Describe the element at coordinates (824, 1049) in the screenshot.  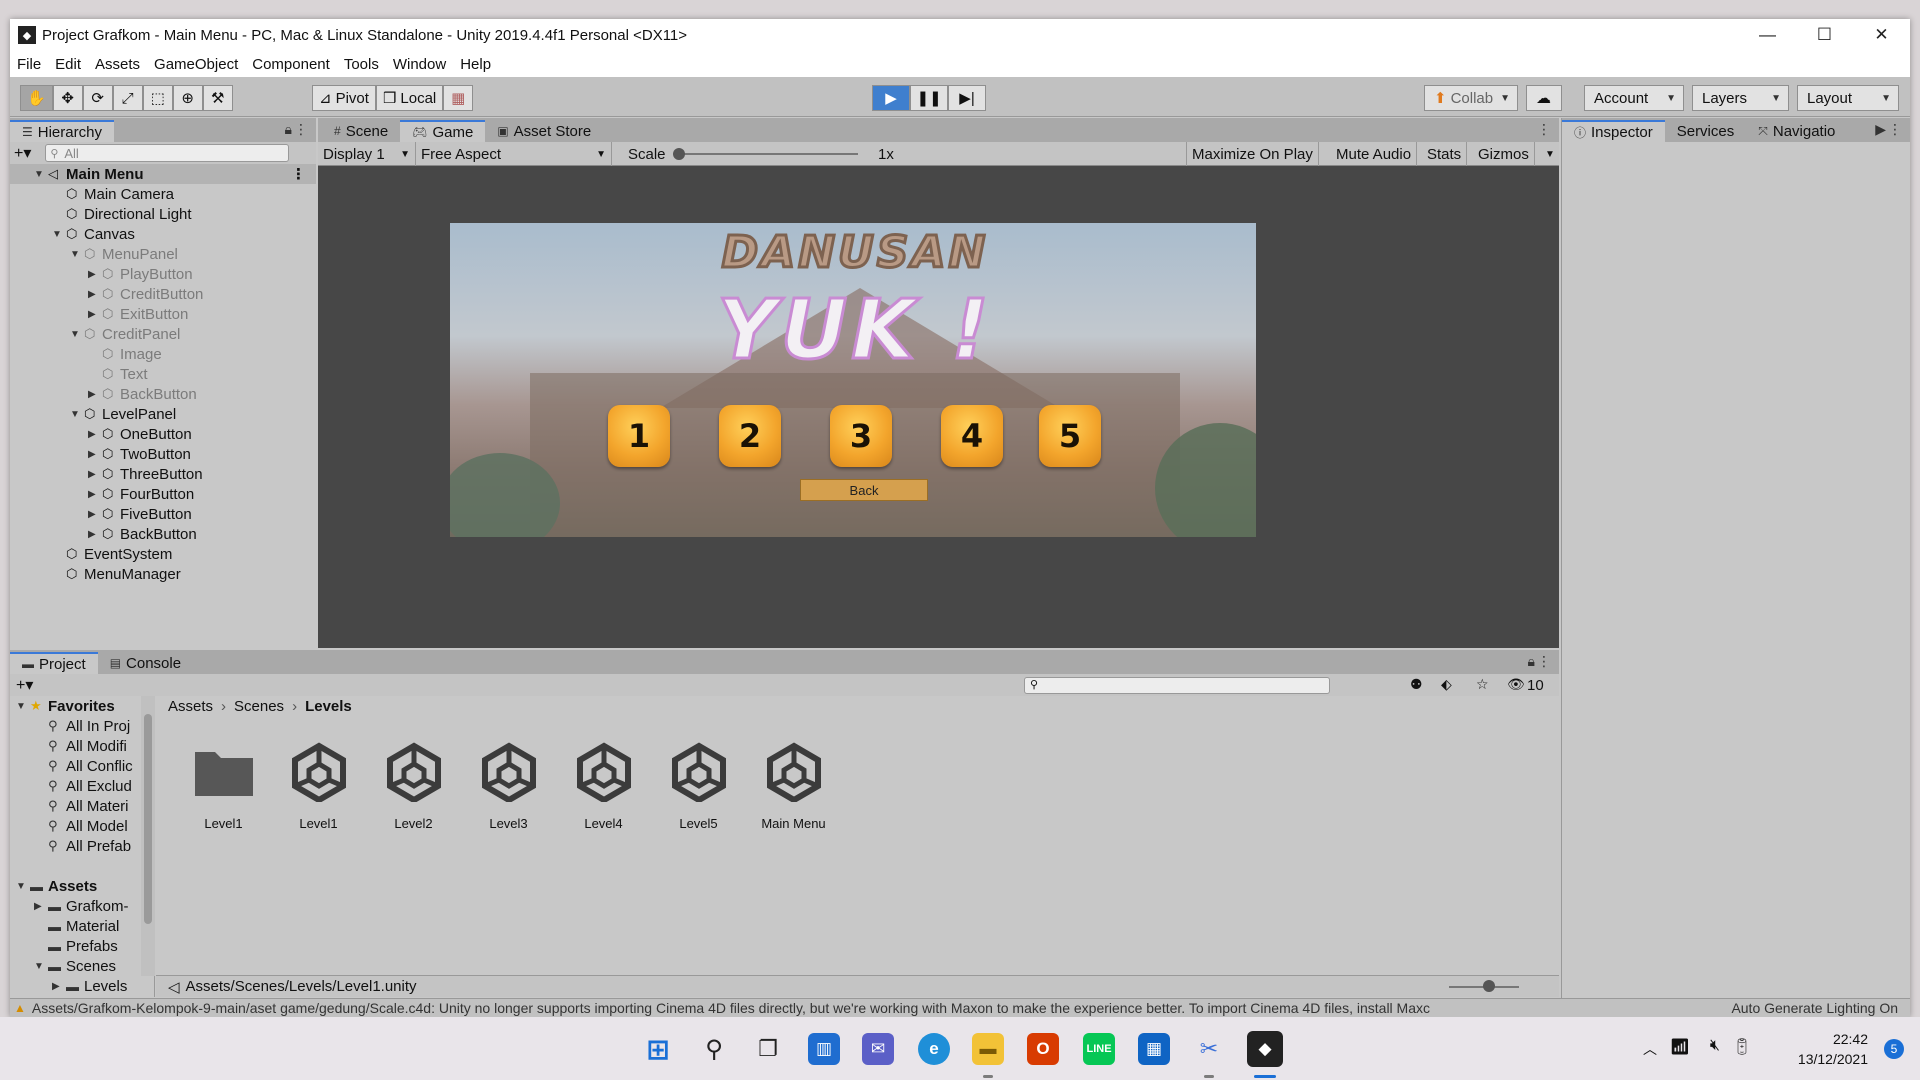
I see `widgets-icon: ▥` at that location.